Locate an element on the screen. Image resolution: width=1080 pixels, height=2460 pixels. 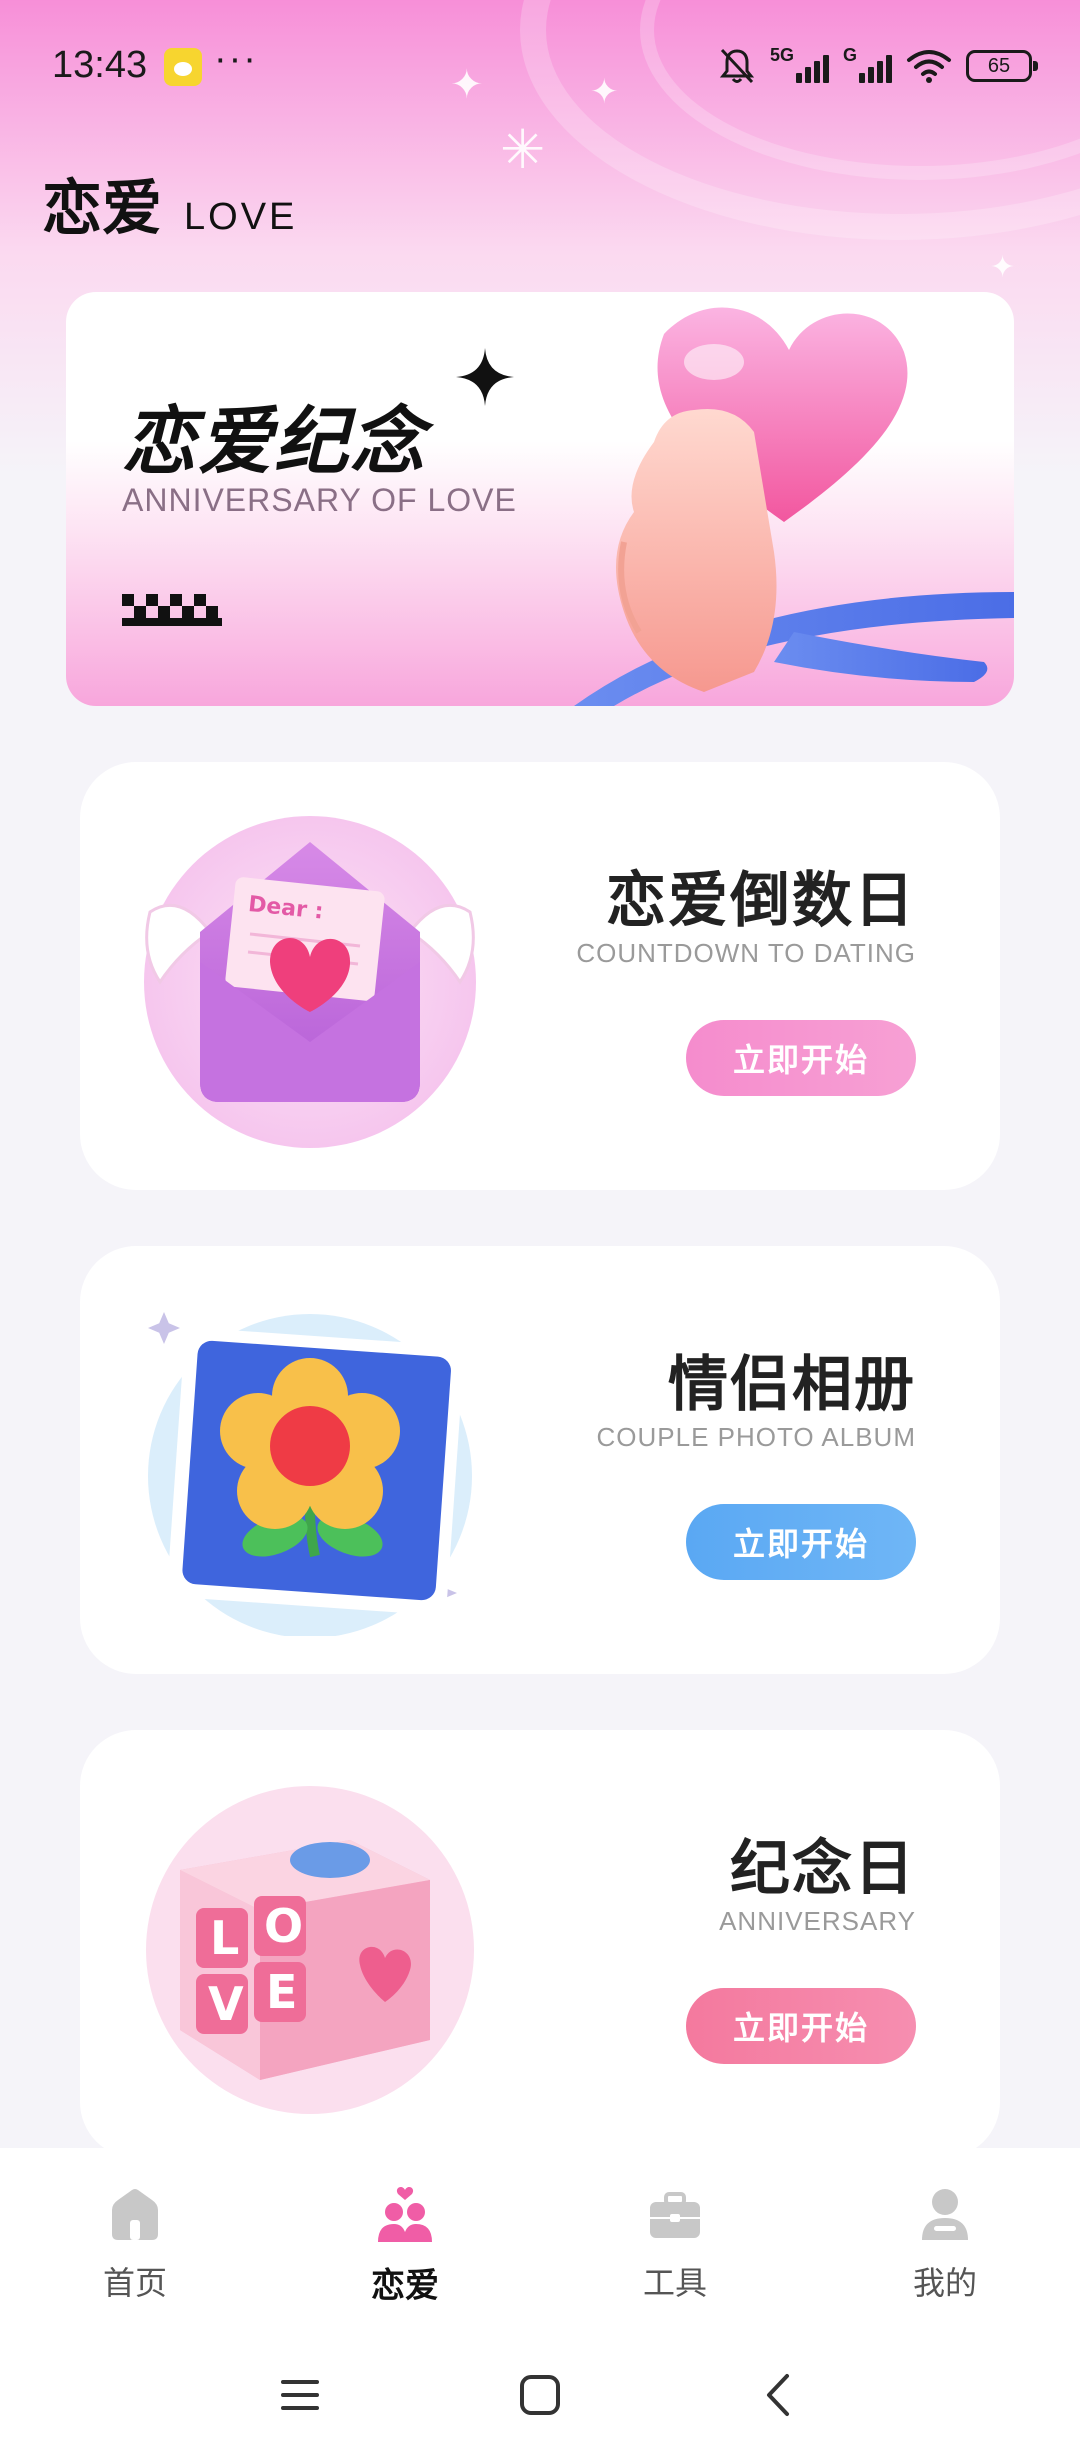
nav-item-home: 首页 is located at coordinates (135, 2239).